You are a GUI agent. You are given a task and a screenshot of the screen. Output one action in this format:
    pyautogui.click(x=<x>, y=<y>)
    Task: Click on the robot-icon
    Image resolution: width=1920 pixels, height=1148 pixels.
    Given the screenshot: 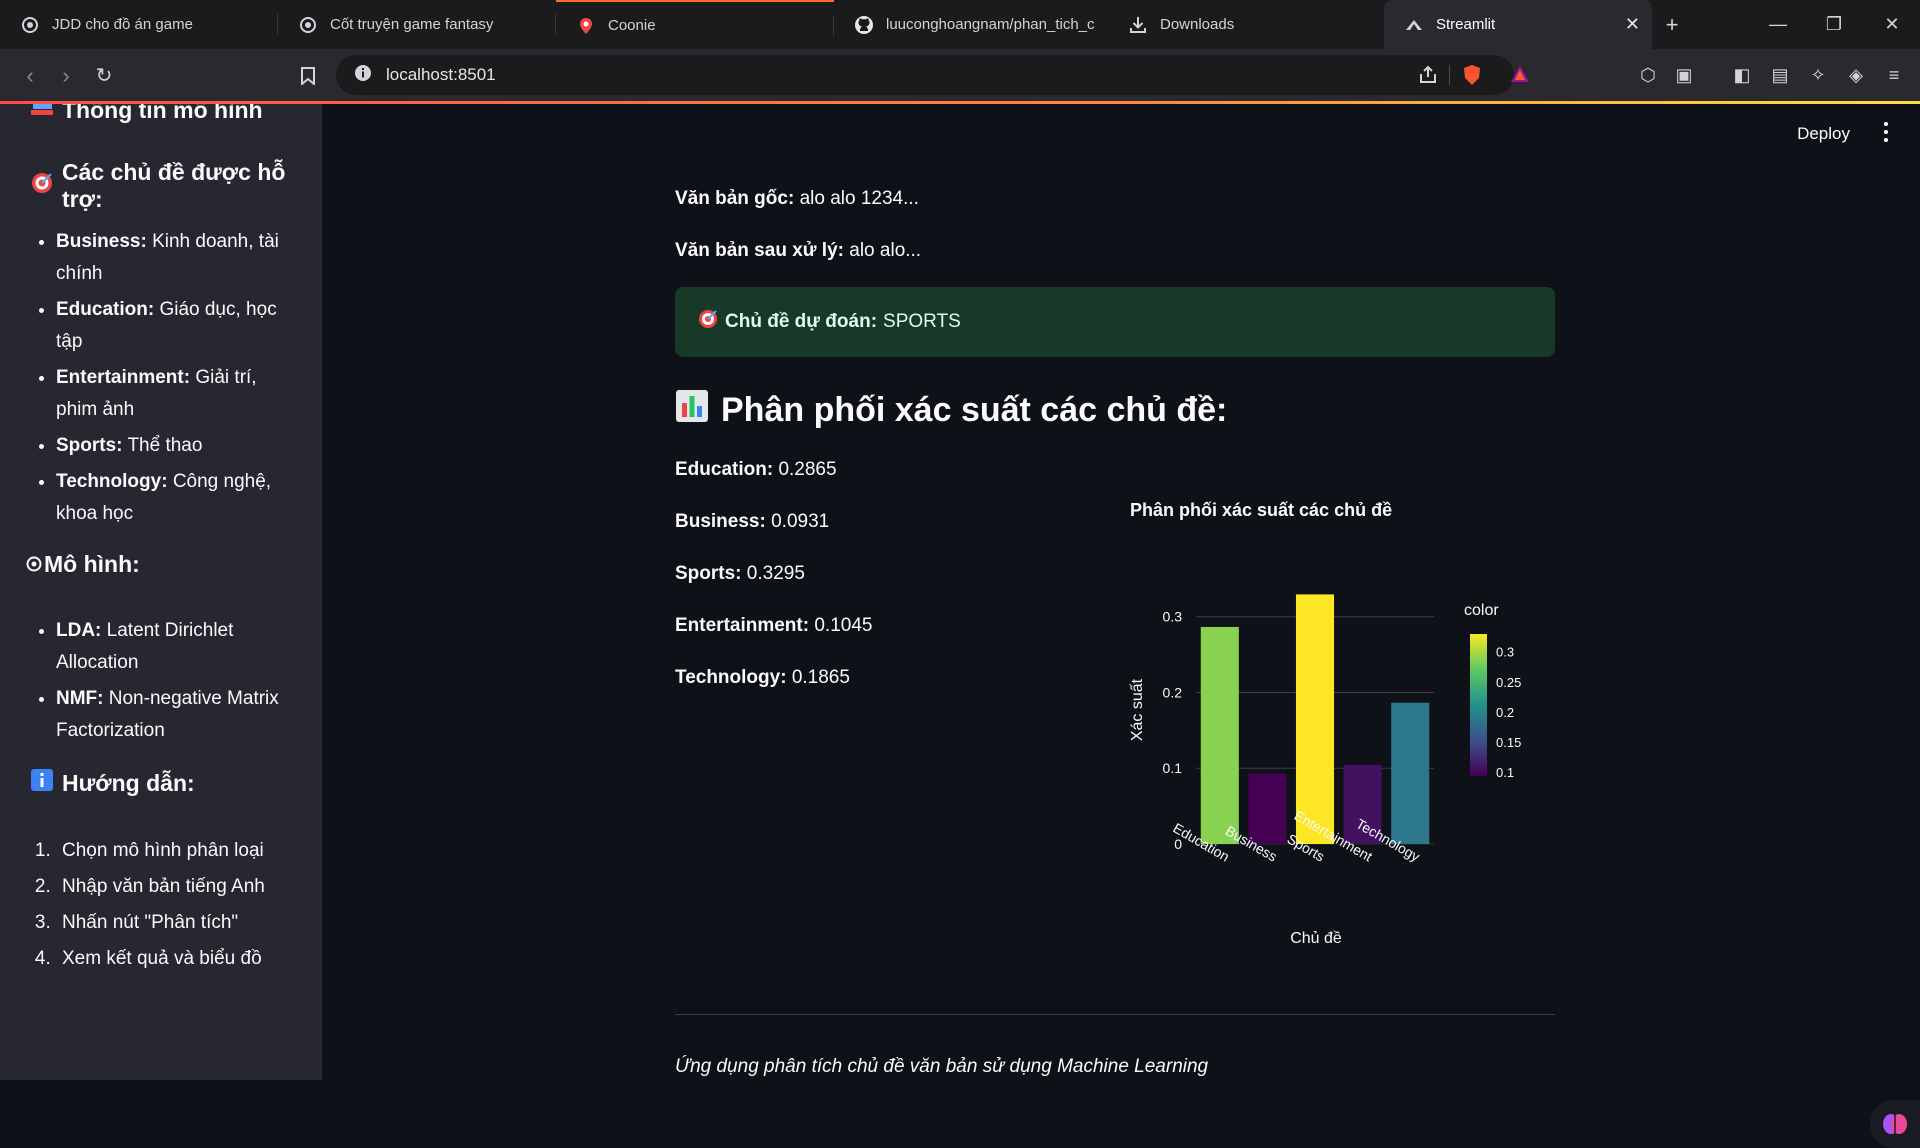 What is the action you would take?
    pyautogui.click(x=34, y=564)
    